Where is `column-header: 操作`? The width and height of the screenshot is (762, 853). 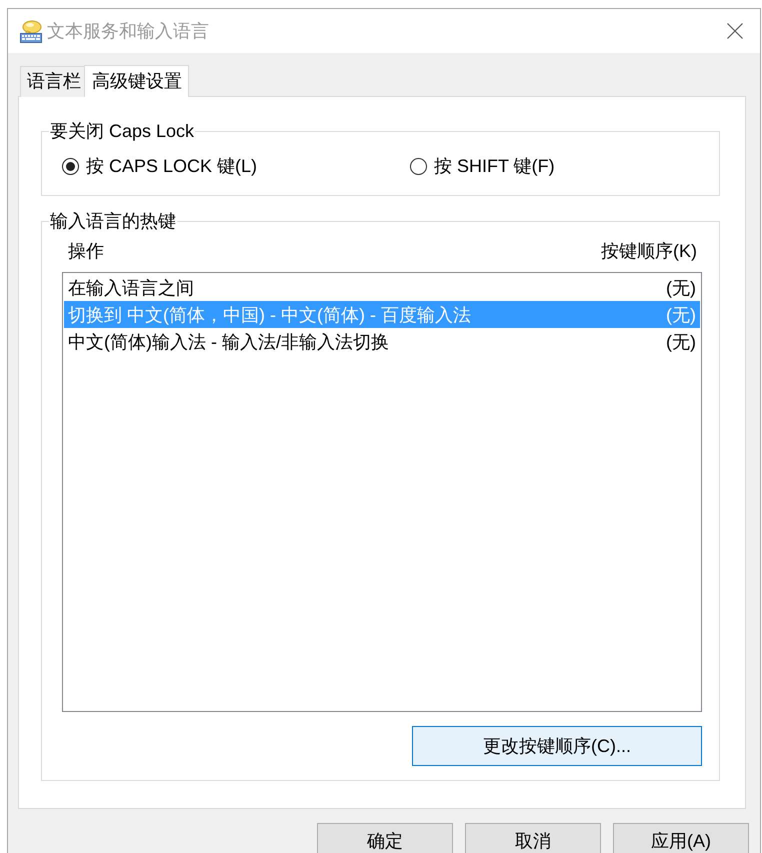 column-header: 操作 is located at coordinates (86, 251).